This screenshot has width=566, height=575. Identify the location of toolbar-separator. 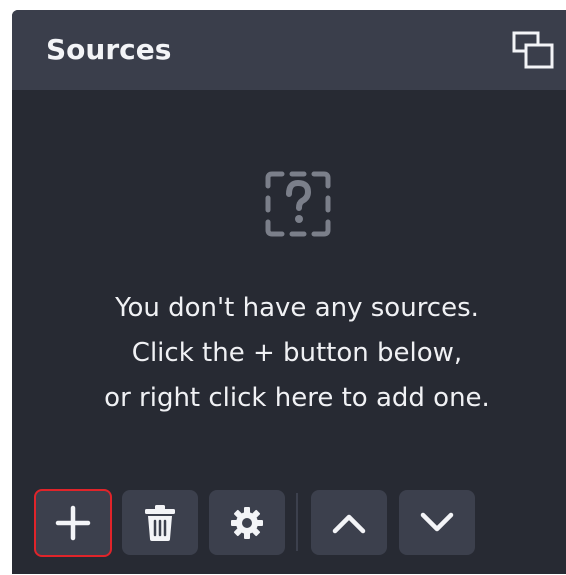
(297, 522).